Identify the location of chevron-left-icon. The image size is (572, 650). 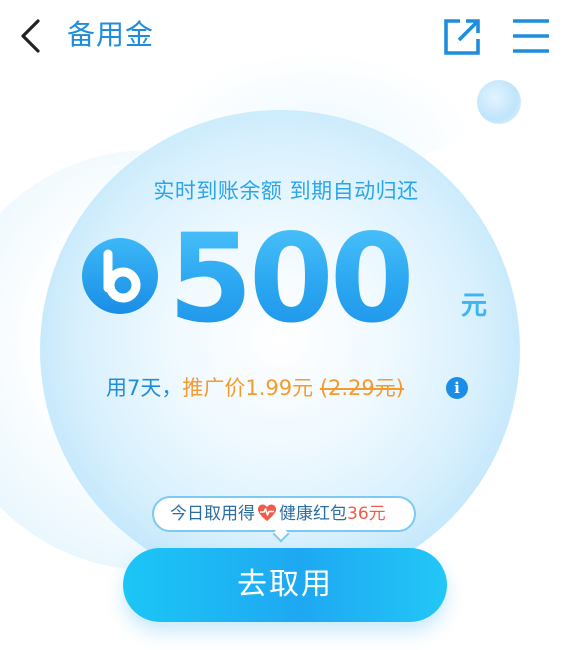
(30, 36).